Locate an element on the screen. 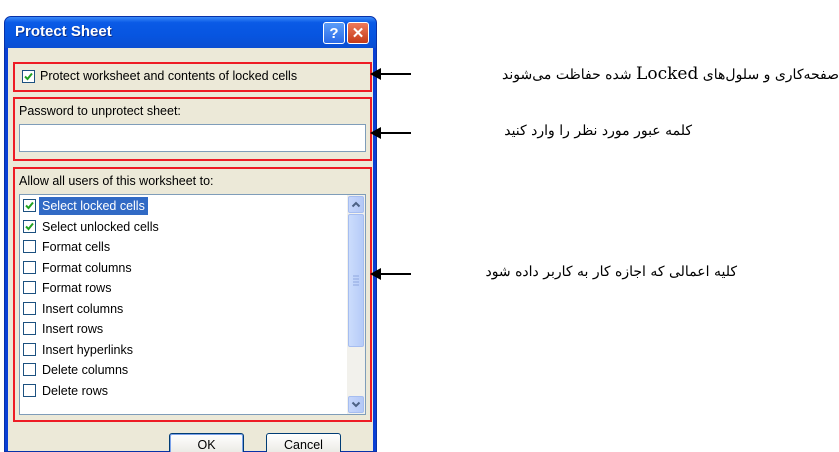 The image size is (839, 452). permission-item: Delete rows is located at coordinates (183, 391).